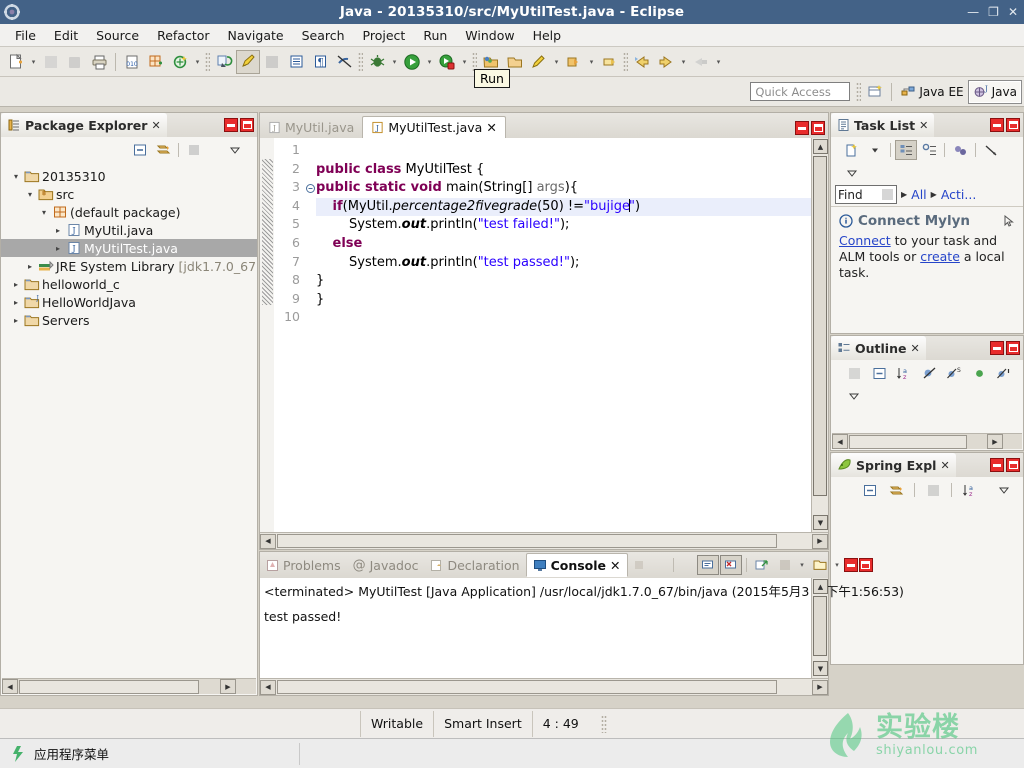 The image size is (1024, 768). I want to click on new-file-icon, so click(16, 62).